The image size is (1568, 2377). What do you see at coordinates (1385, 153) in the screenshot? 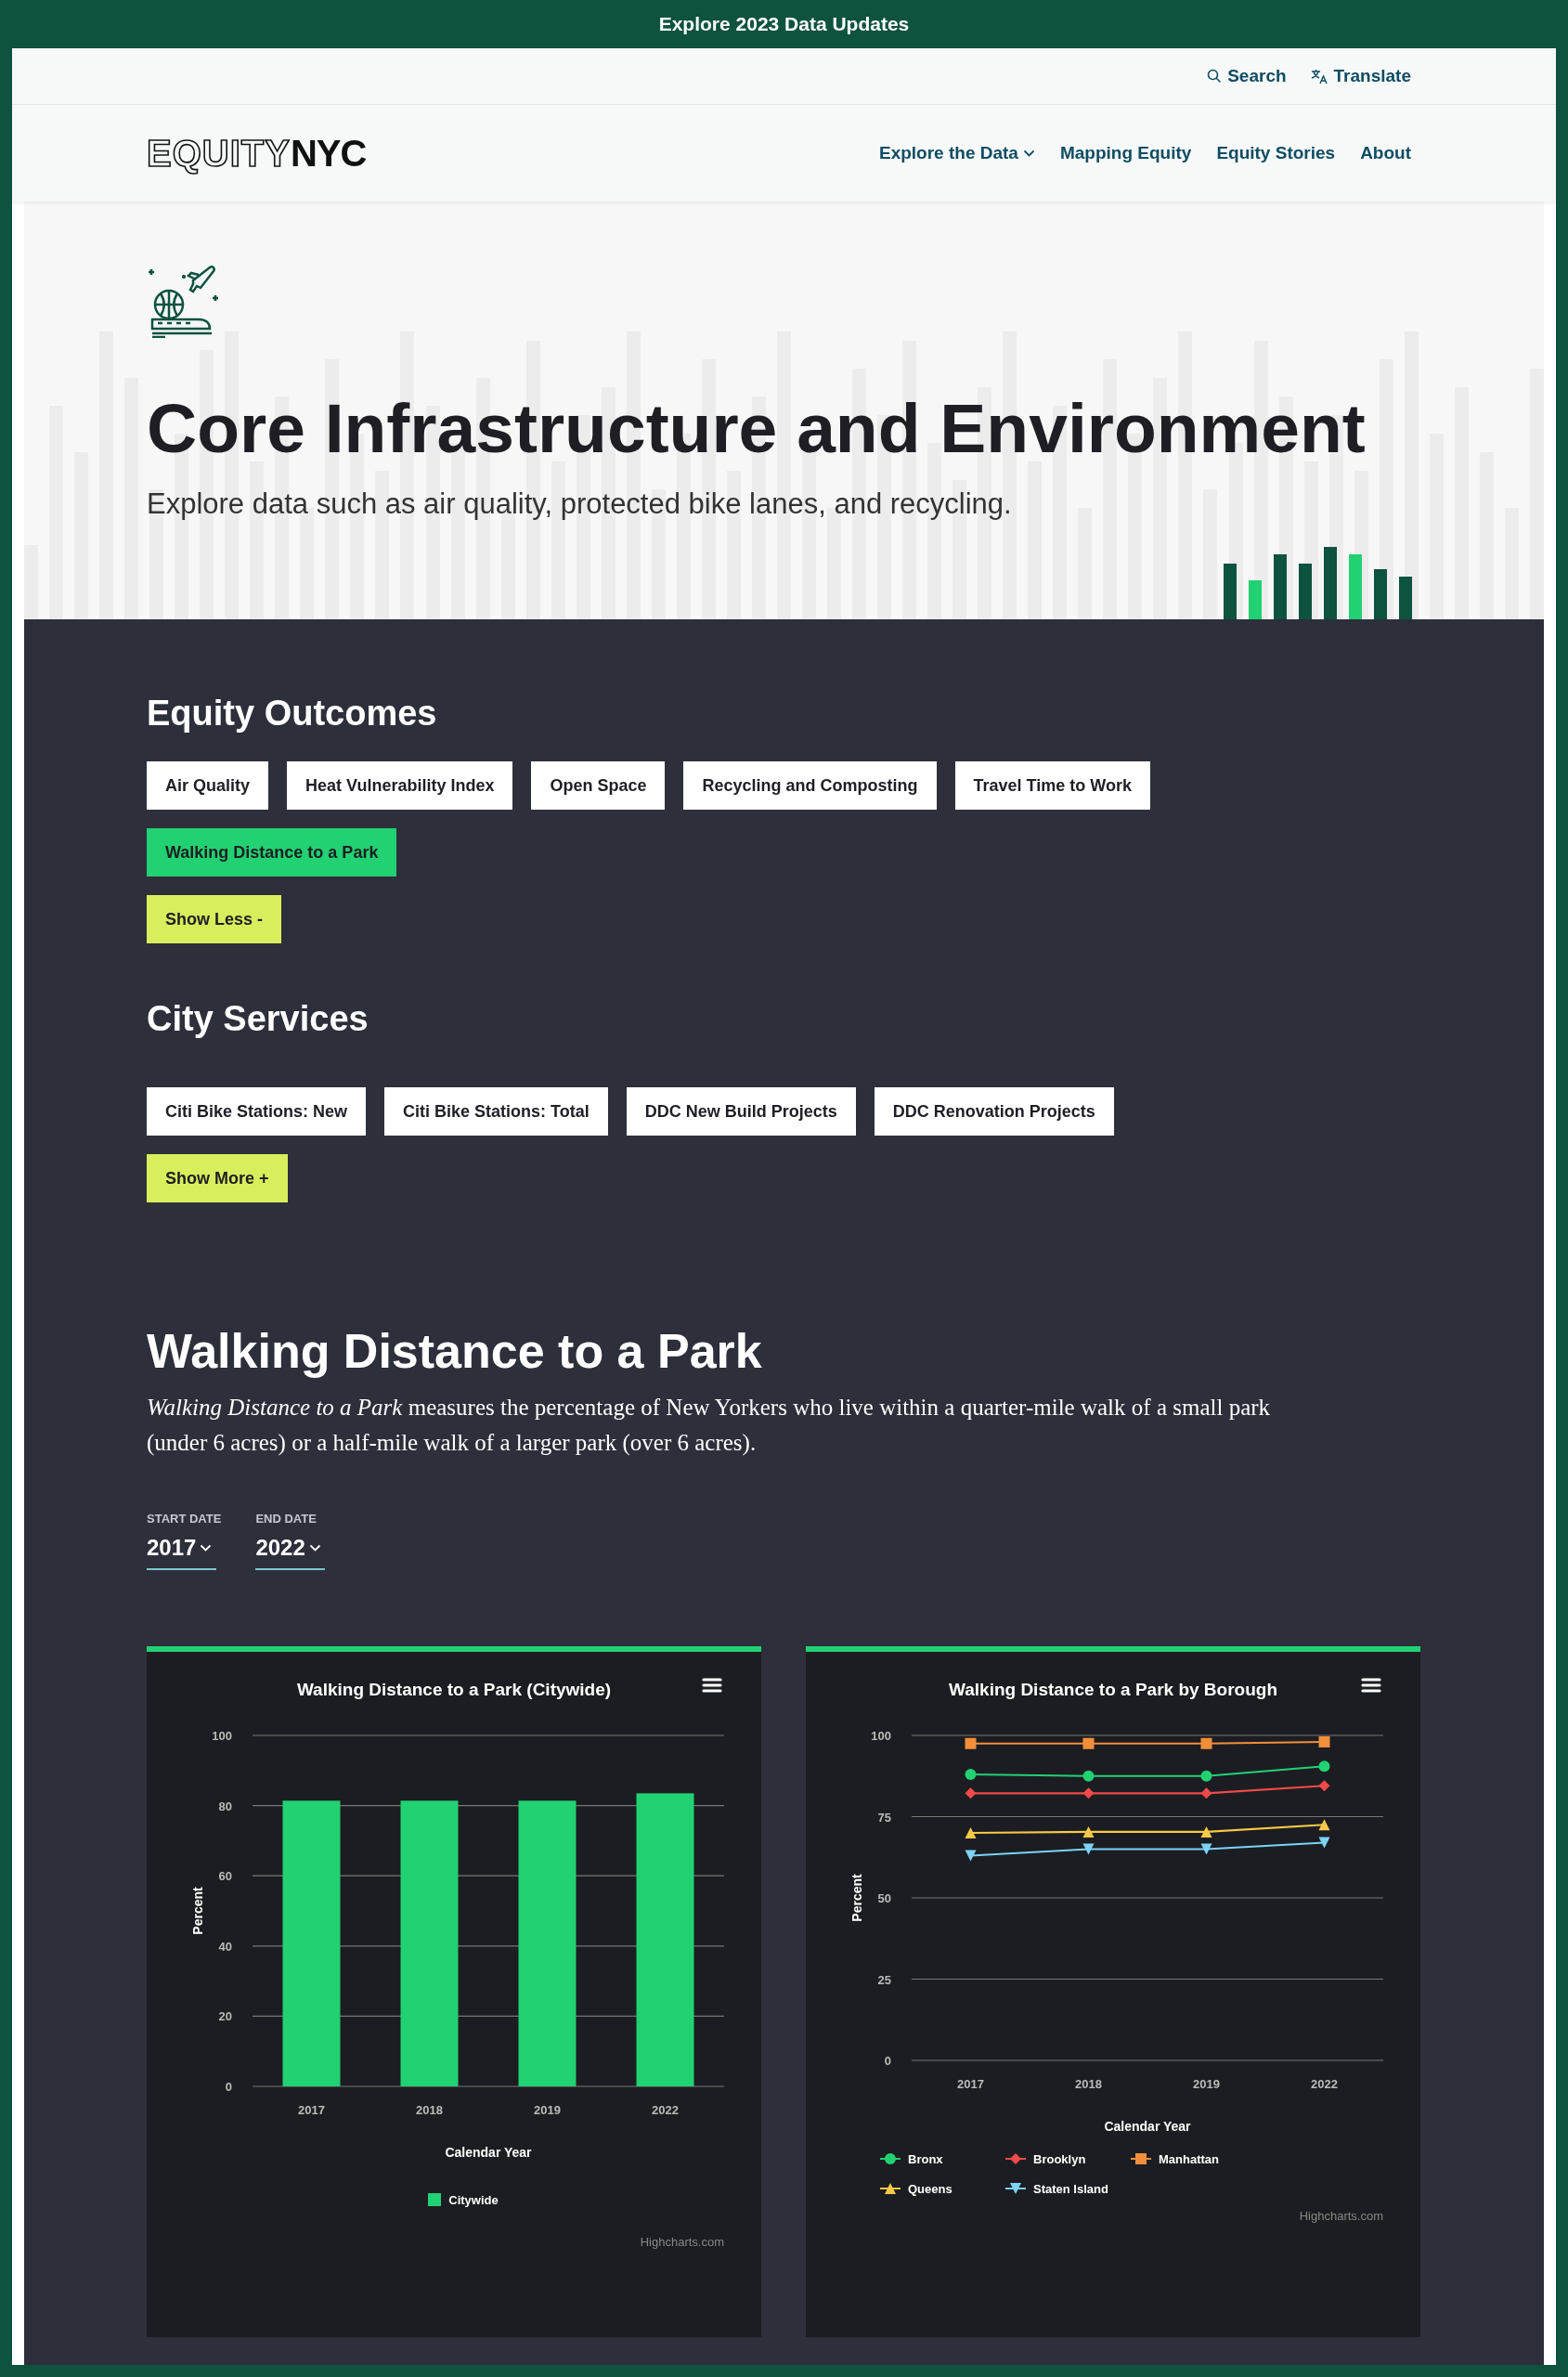
I see `nav-link: About` at bounding box center [1385, 153].